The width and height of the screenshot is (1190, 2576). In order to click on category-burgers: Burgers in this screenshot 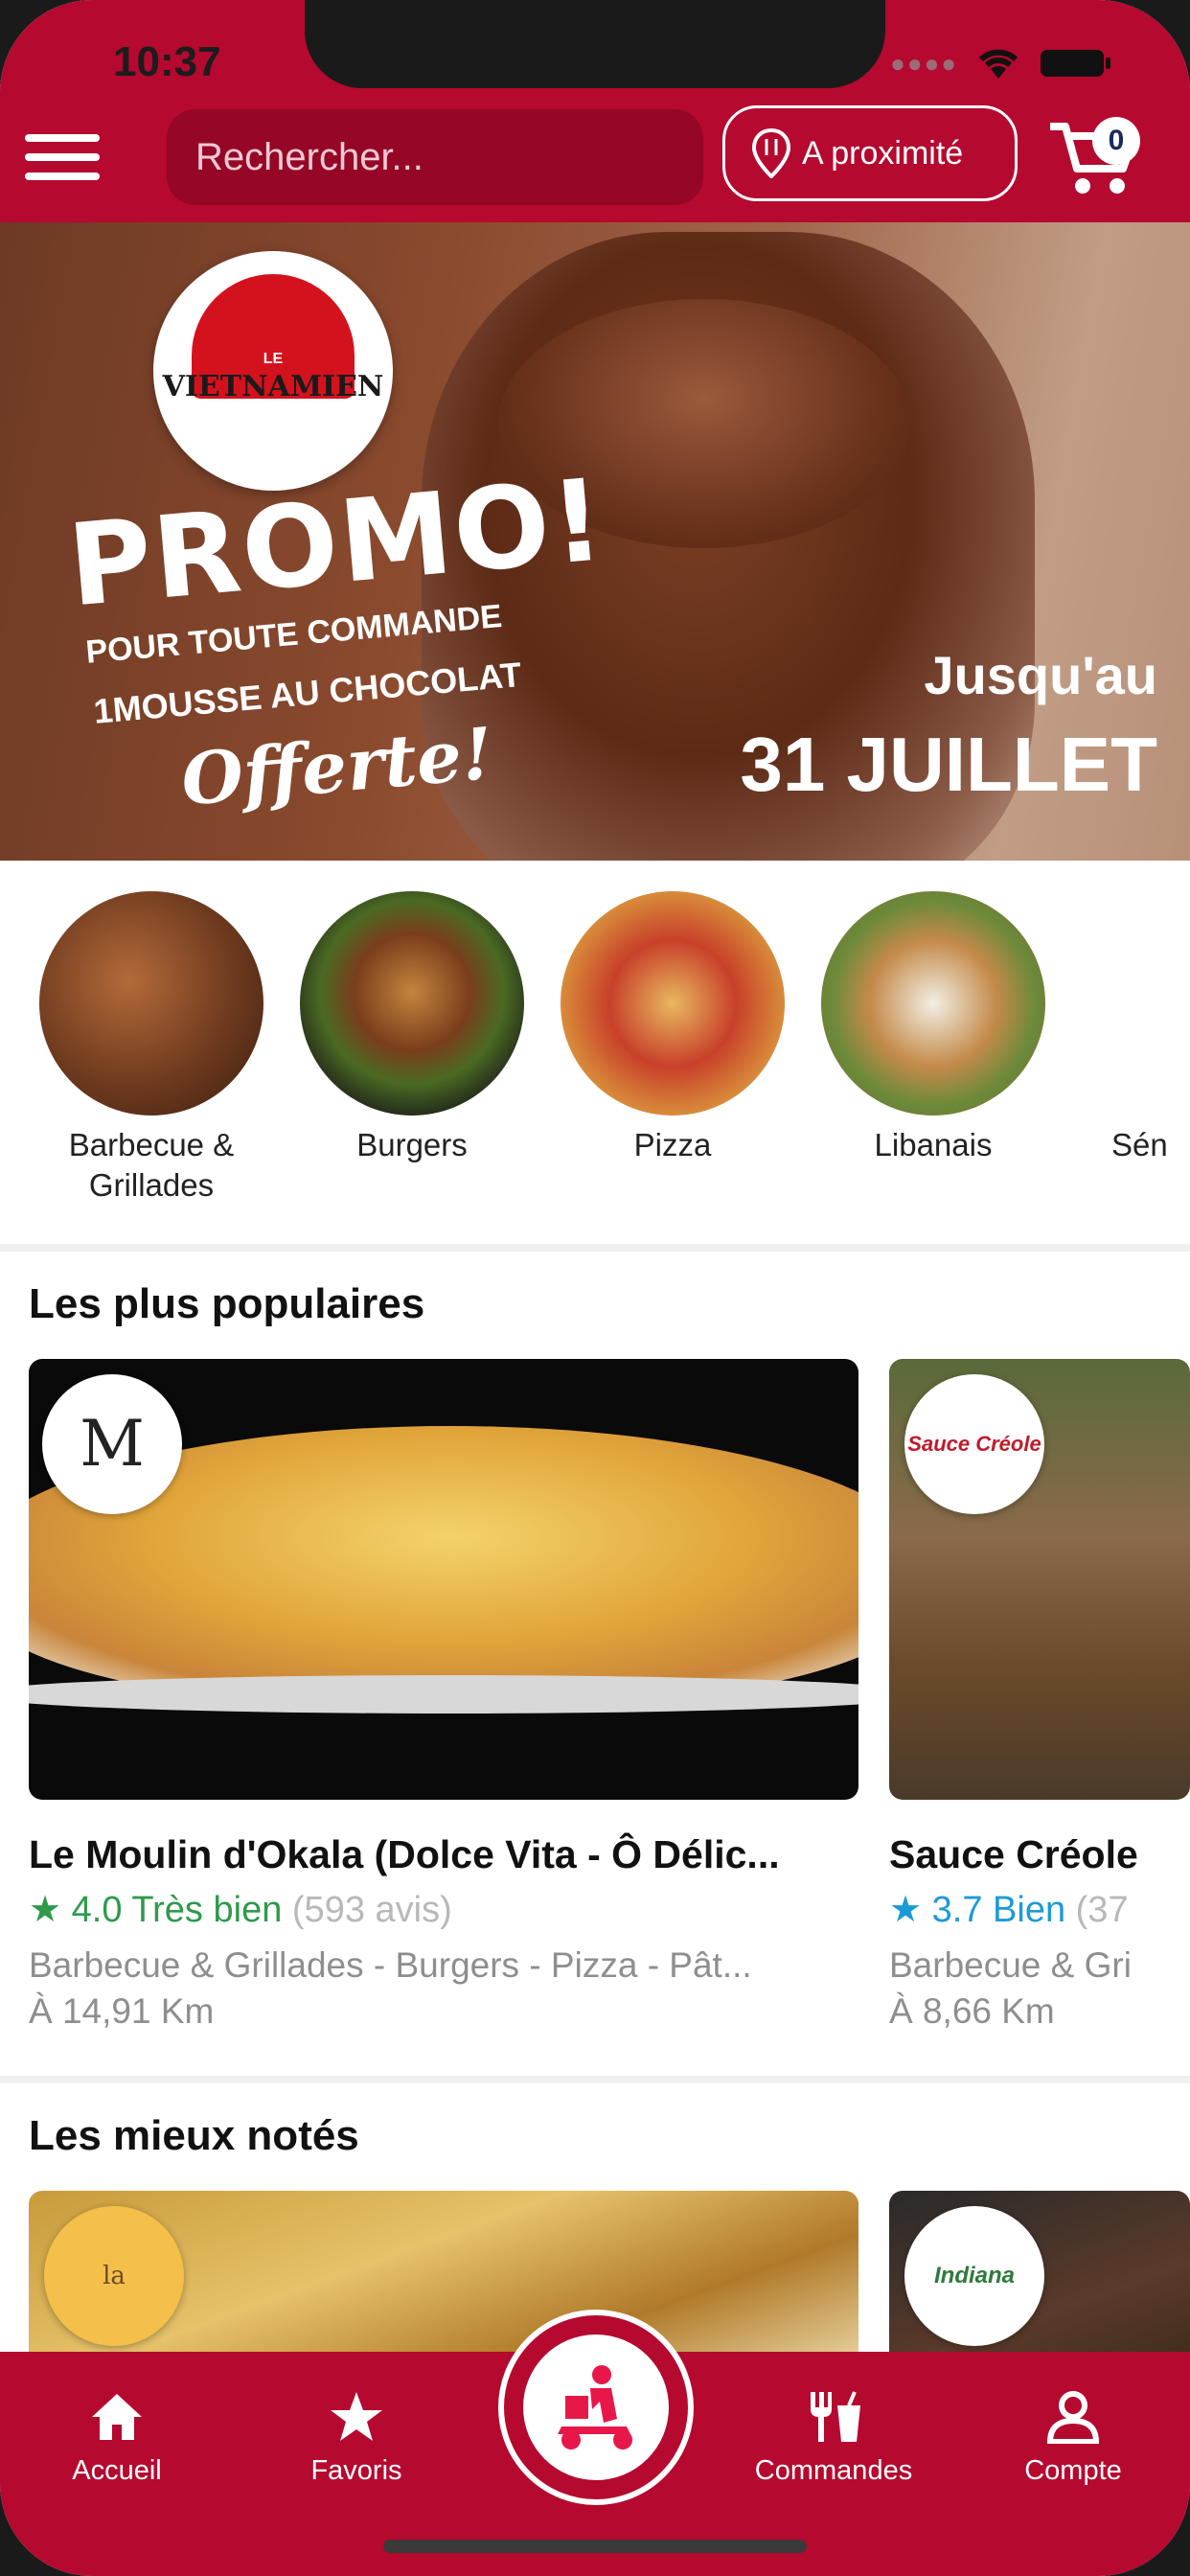, I will do `click(412, 1028)`.